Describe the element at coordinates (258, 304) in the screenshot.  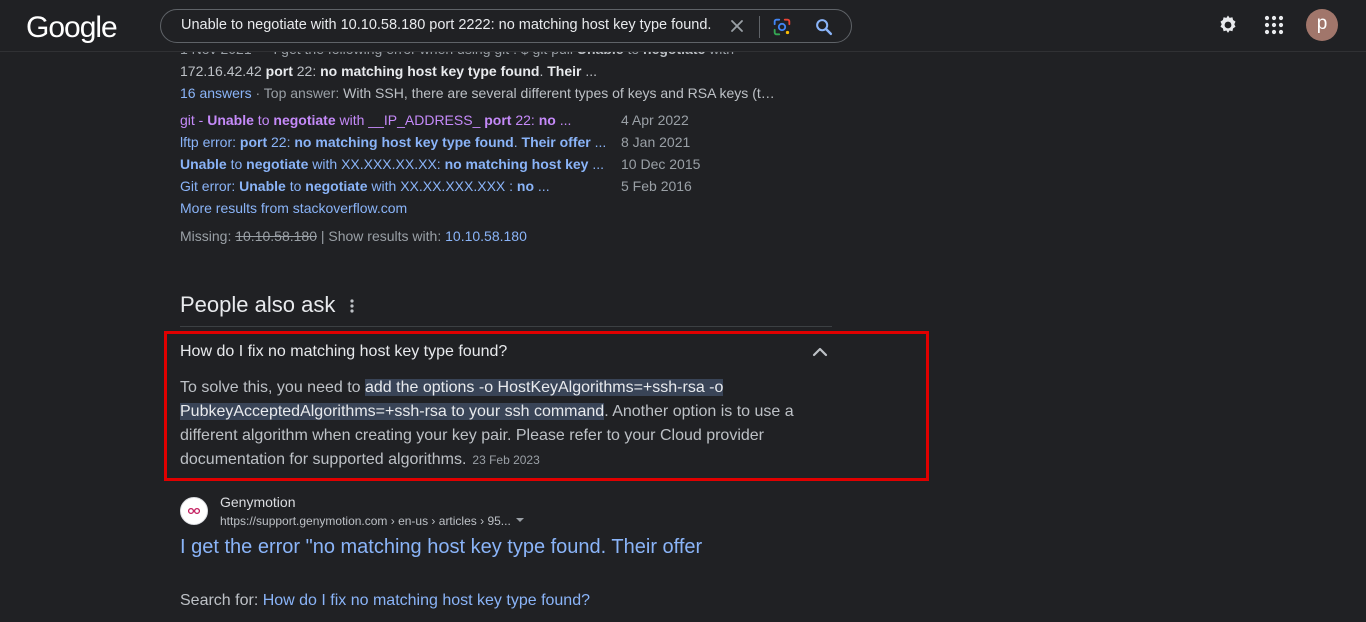
I see `people-also-ask-heading: People also ask` at that location.